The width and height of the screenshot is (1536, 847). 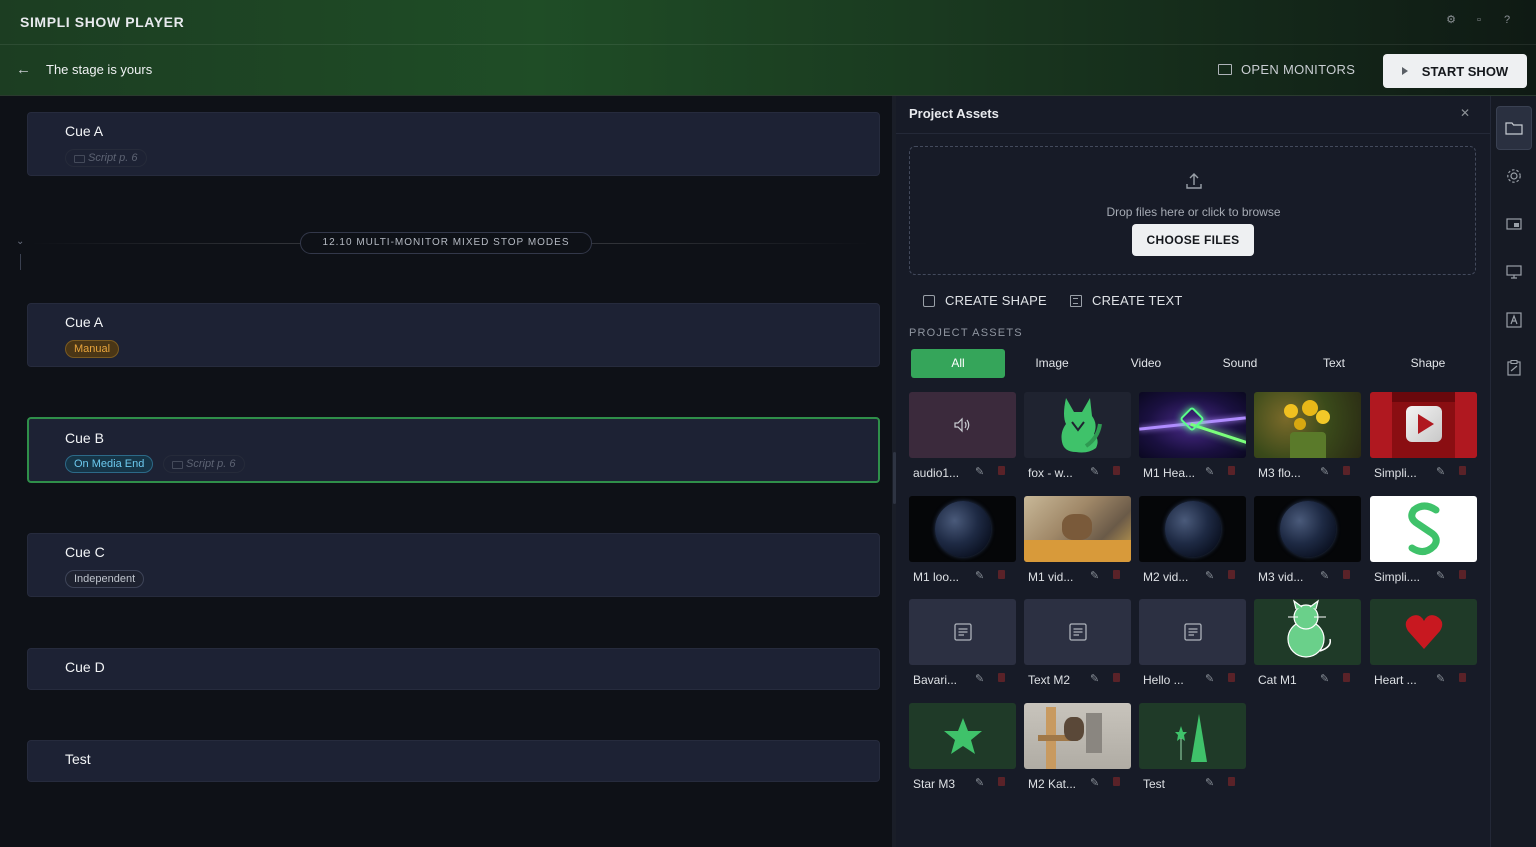 I want to click on back-arrow-icon: ←, so click(x=24, y=70).